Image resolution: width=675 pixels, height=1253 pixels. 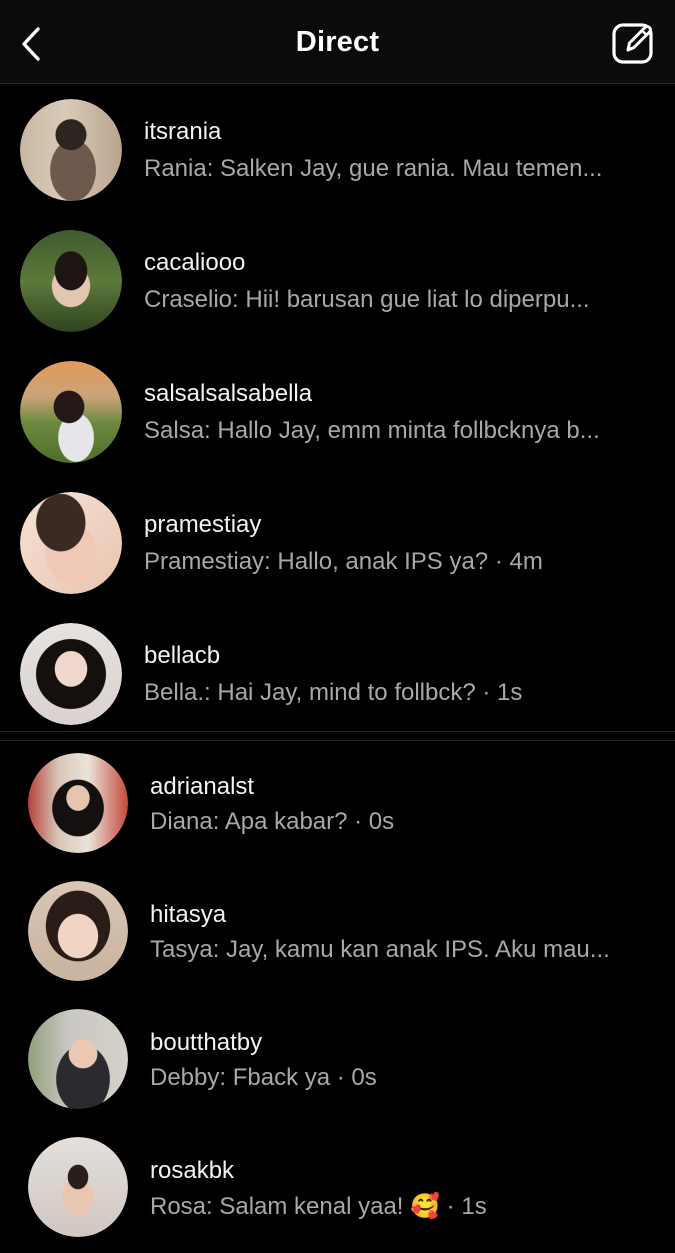 What do you see at coordinates (272, 821) in the screenshot?
I see `thread-preview: Diana: Apa kabar? · 0s` at bounding box center [272, 821].